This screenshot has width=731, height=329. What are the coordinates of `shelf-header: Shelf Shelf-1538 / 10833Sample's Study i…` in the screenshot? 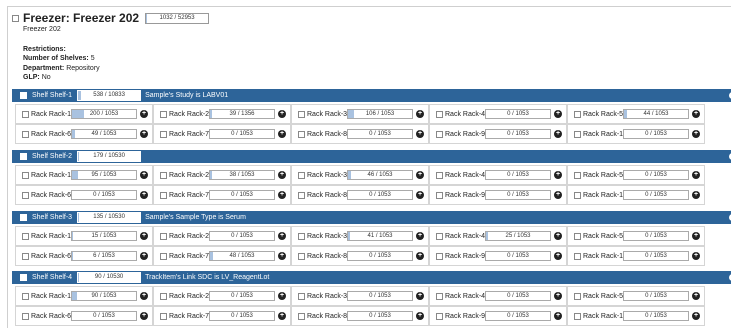 It's located at (371, 95).